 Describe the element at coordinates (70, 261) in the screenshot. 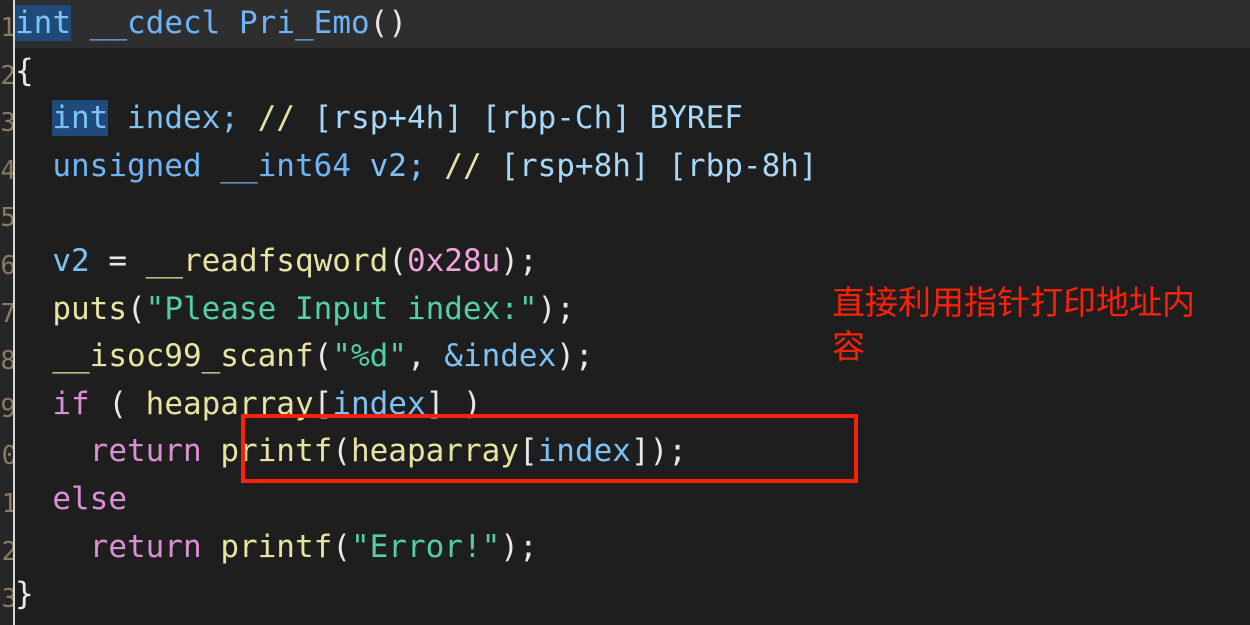

I see `token-var-v2: v2` at that location.